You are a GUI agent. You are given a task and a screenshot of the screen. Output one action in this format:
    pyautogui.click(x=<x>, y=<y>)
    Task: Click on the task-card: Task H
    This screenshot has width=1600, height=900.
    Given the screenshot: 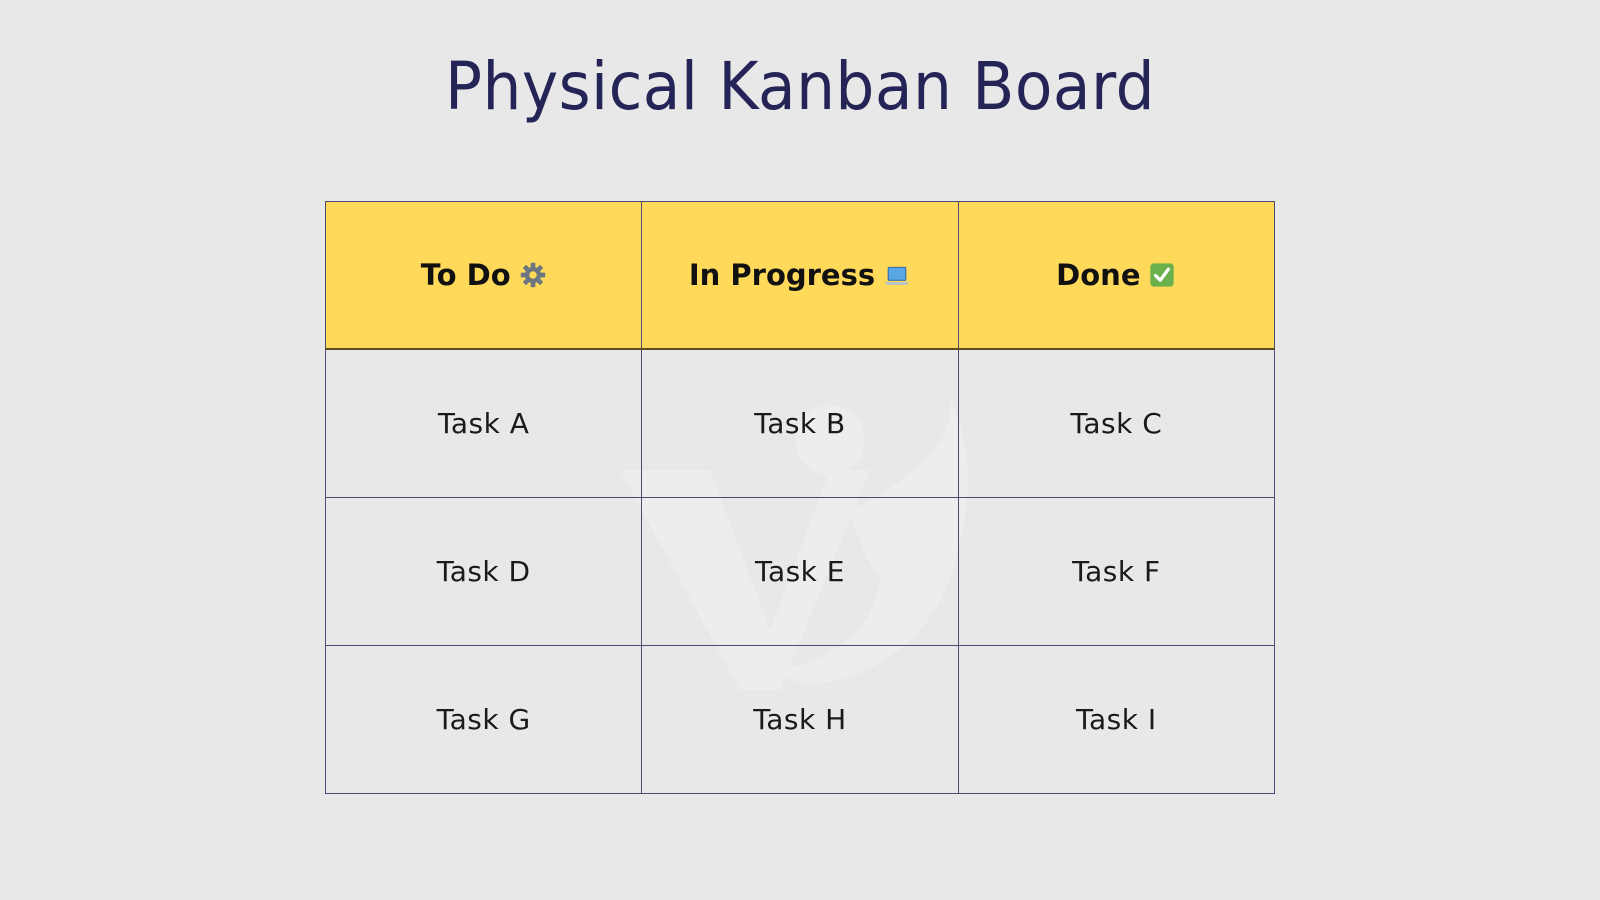 What is the action you would take?
    pyautogui.click(x=800, y=719)
    